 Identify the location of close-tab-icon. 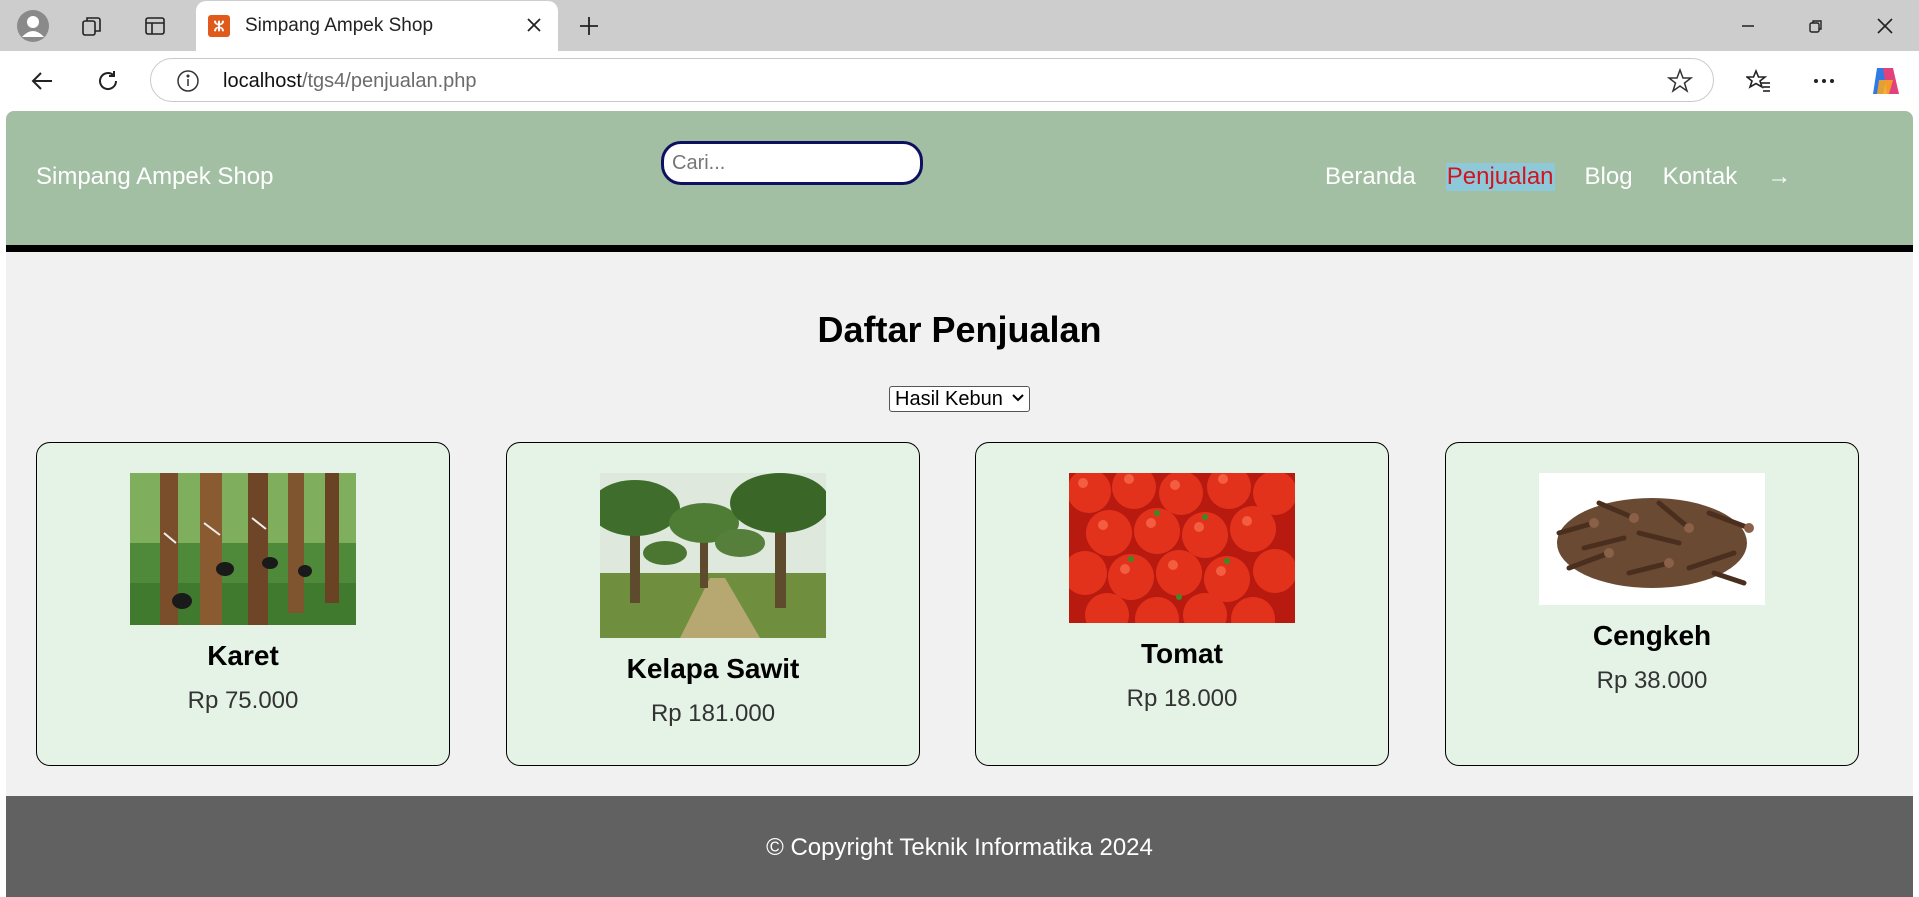
(534, 25).